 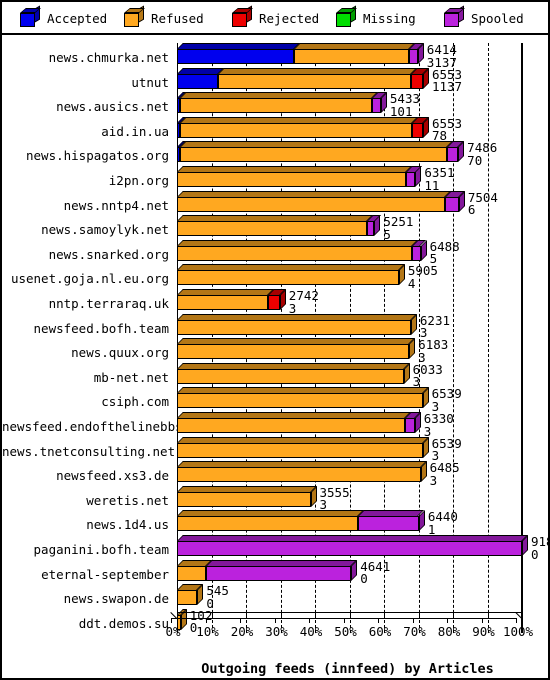 I want to click on bar-row: news.tnetconsulting.net 6539 3, so click(x=275, y=449).